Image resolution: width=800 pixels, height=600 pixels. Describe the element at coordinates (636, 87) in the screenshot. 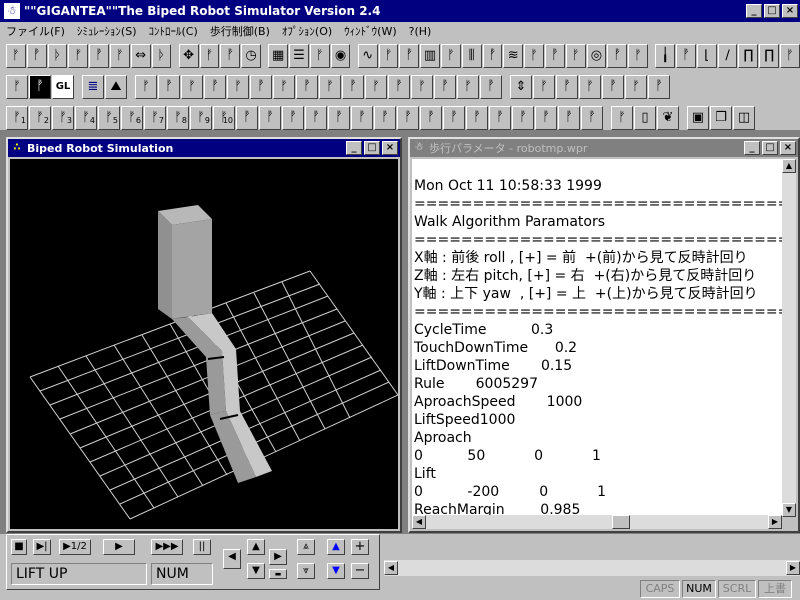

I see `robot-walk2-icon: ᚠ` at that location.